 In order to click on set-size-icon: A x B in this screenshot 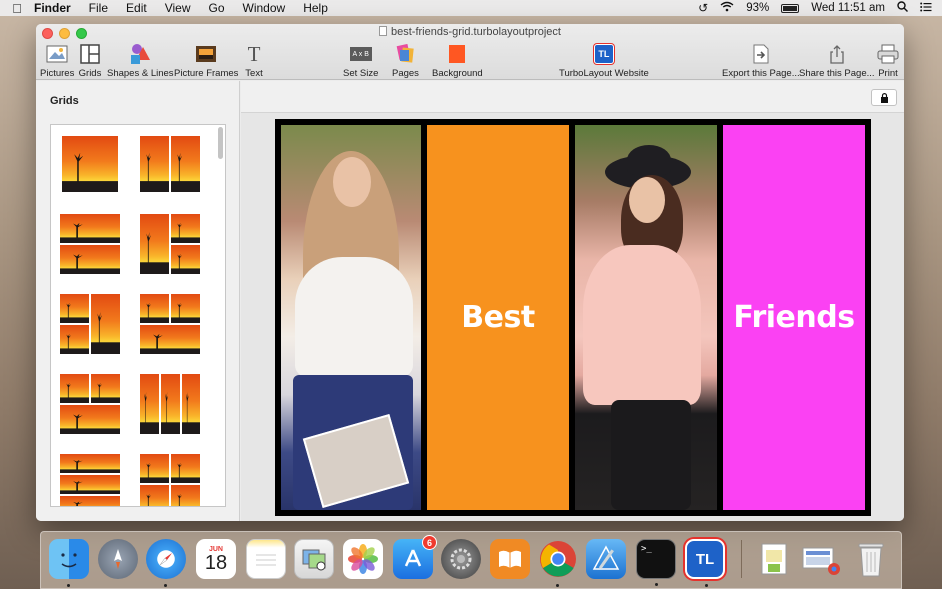, I will do `click(361, 54)`.